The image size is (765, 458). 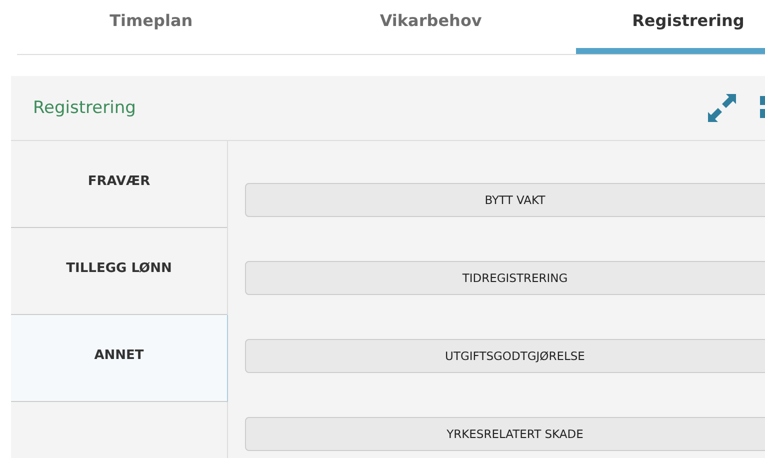 I want to click on tab: Vikarbehov, so click(x=430, y=27).